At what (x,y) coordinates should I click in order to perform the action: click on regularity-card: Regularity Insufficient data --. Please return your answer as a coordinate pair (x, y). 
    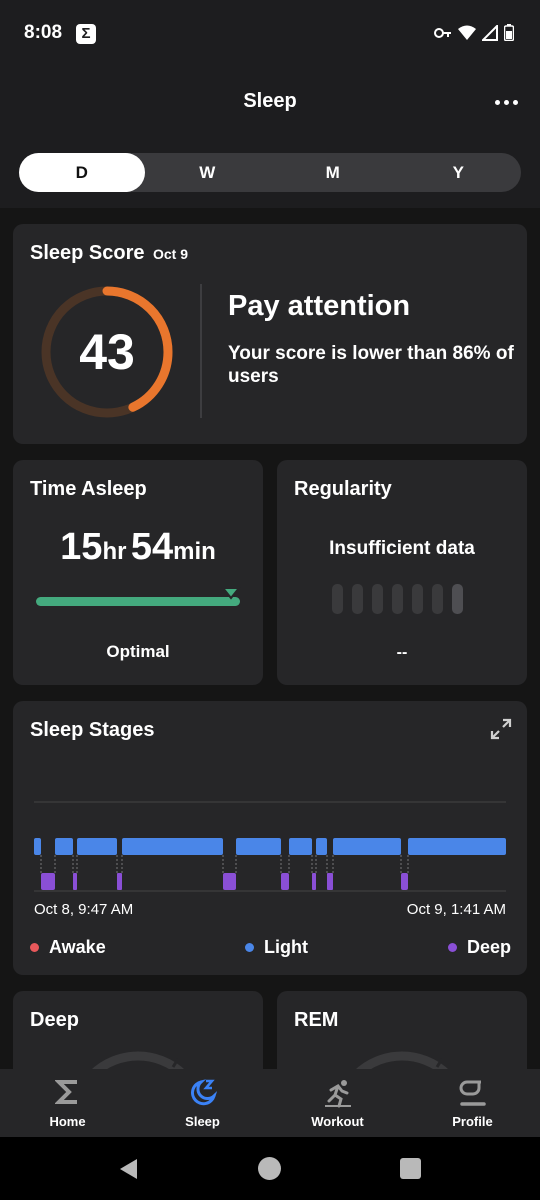
    Looking at the image, I should click on (402, 572).